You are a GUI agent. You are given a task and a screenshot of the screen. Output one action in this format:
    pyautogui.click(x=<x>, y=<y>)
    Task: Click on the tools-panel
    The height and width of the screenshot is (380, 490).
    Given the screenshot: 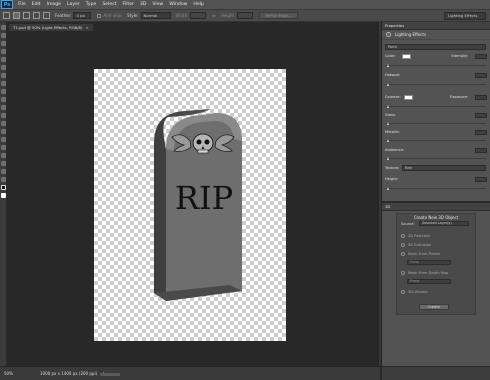 What is the action you would take?
    pyautogui.click(x=3, y=194)
    